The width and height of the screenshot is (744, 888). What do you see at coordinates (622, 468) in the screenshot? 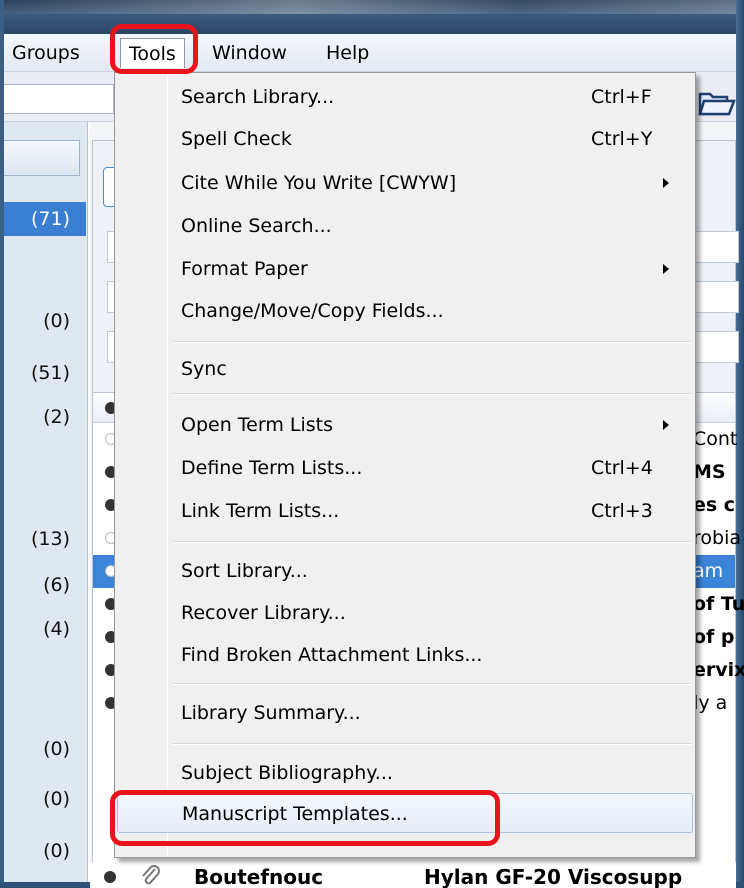
I see `menu-item-shortcut: Ctrl+4` at bounding box center [622, 468].